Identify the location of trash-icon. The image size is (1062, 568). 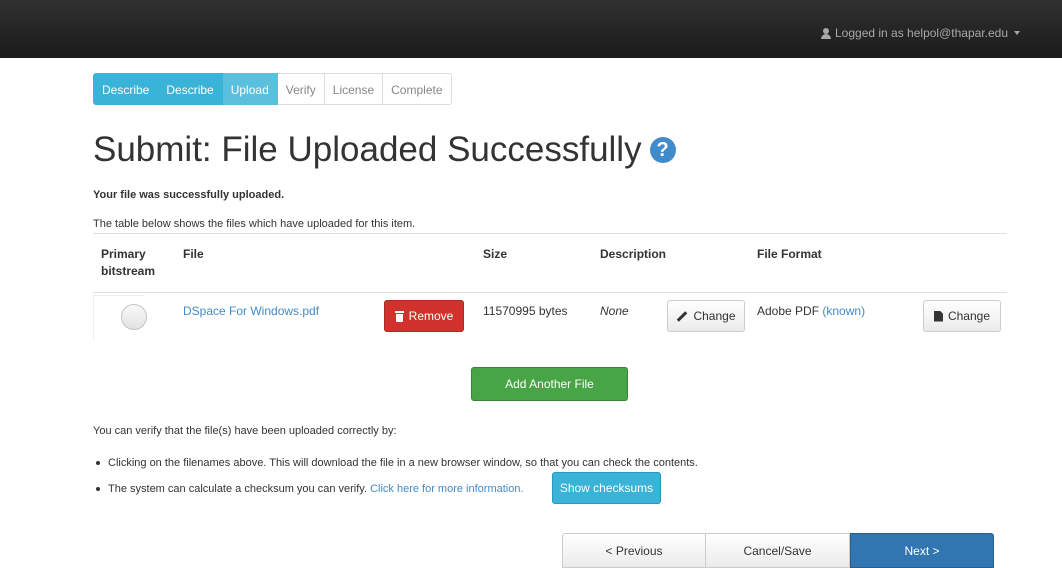
(399, 316).